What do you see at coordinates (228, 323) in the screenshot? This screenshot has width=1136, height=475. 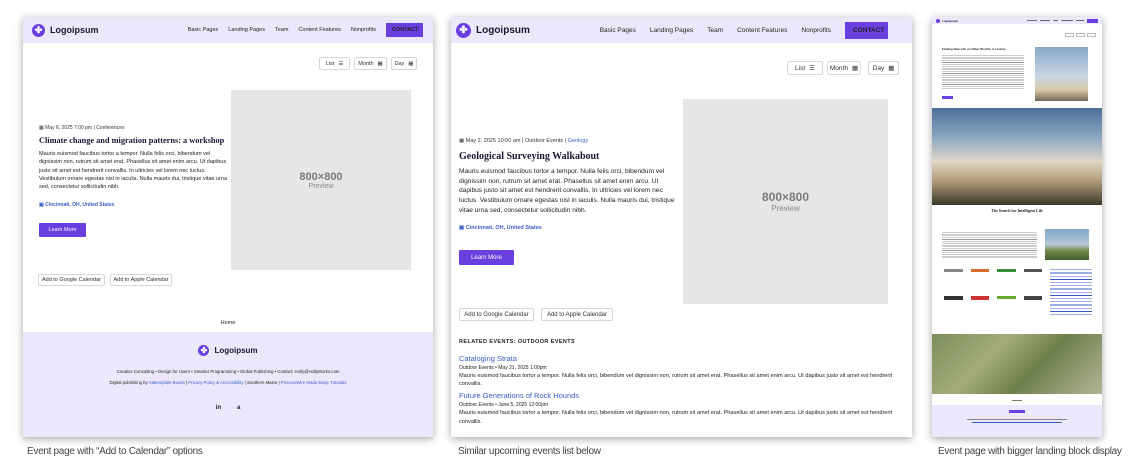 I see `breadcrumb: Home` at bounding box center [228, 323].